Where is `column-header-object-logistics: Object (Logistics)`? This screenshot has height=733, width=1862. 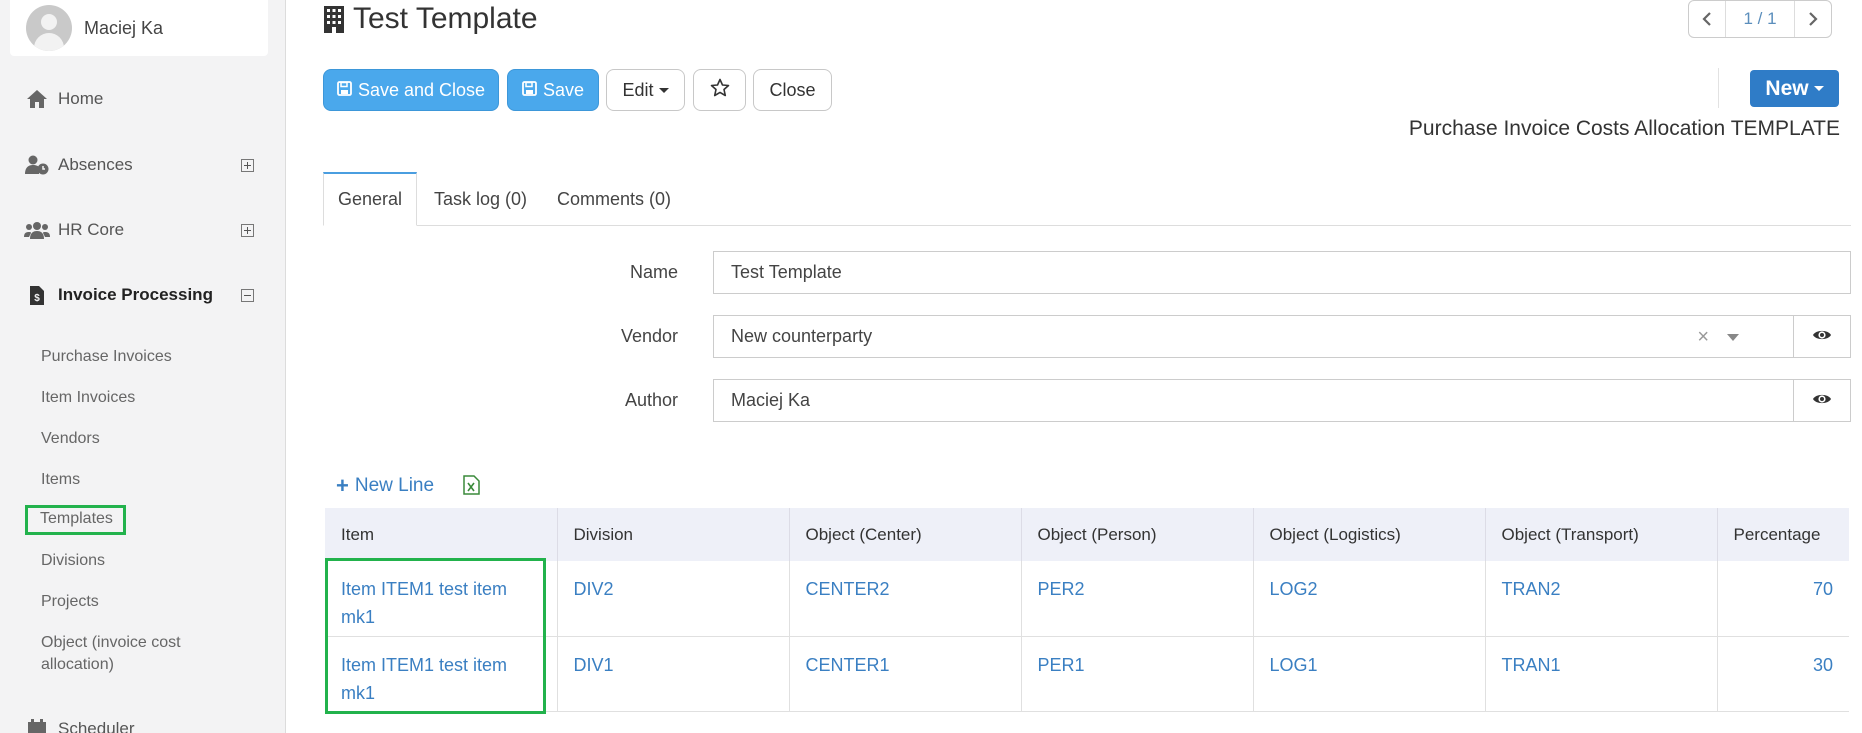 column-header-object-logistics: Object (Logistics) is located at coordinates (1369, 534).